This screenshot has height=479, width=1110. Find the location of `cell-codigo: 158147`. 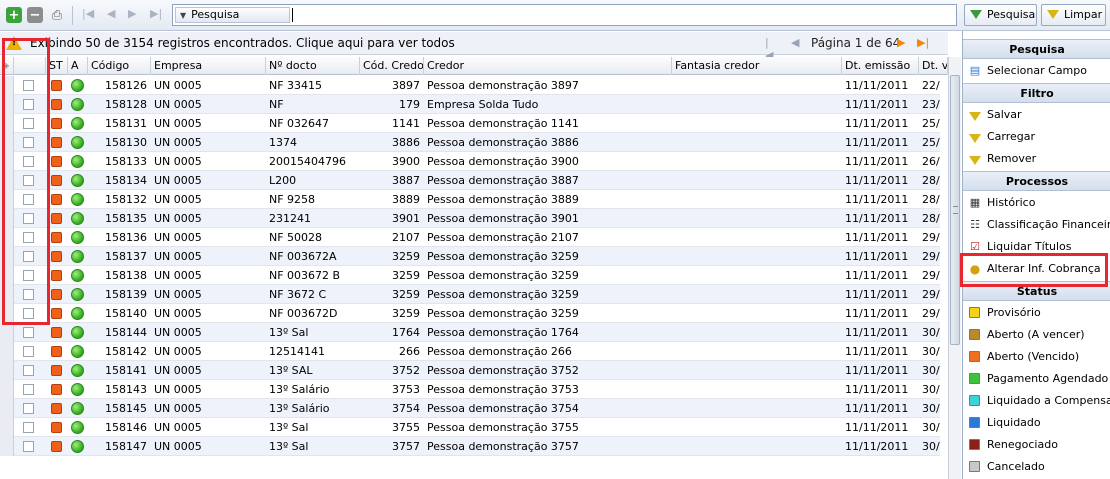

cell-codigo: 158147 is located at coordinates (126, 446).